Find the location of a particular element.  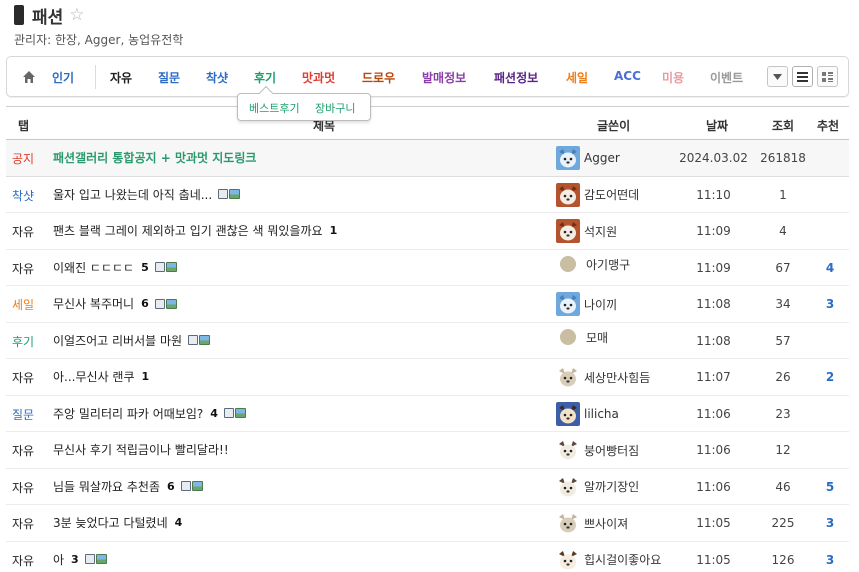

post-writer: 붕어빵터짐 is located at coordinates (597, 450).